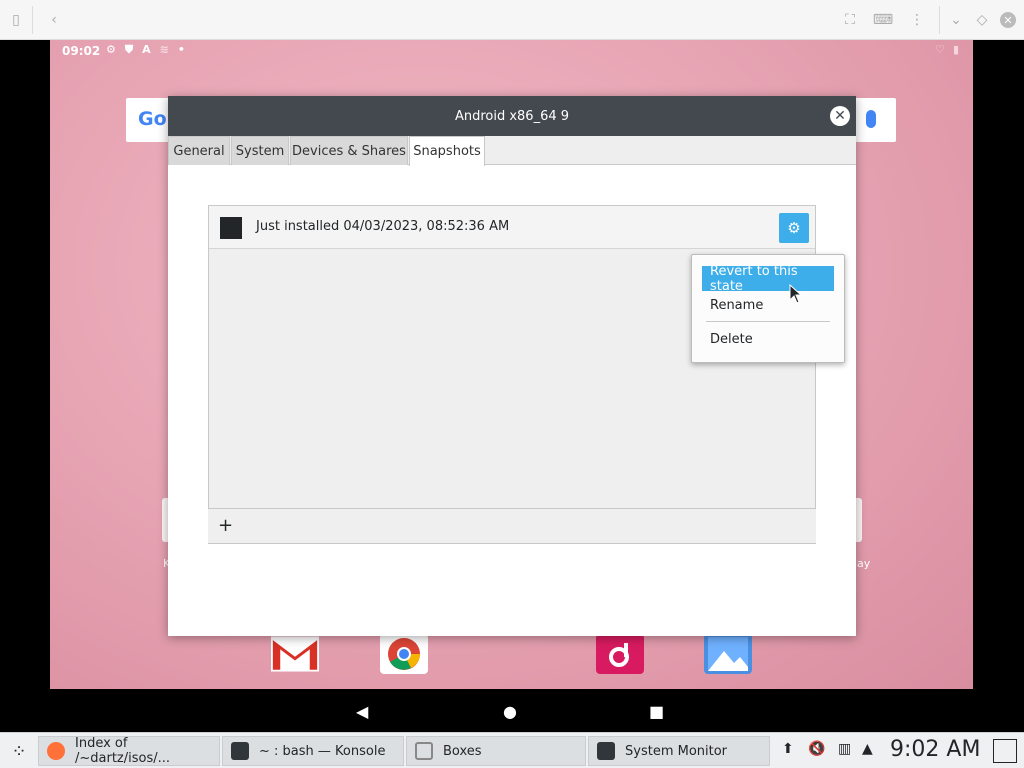 The height and width of the screenshot is (768, 1024). Describe the element at coordinates (512, 526) in the screenshot. I see `snapshot-toolbar: +` at that location.